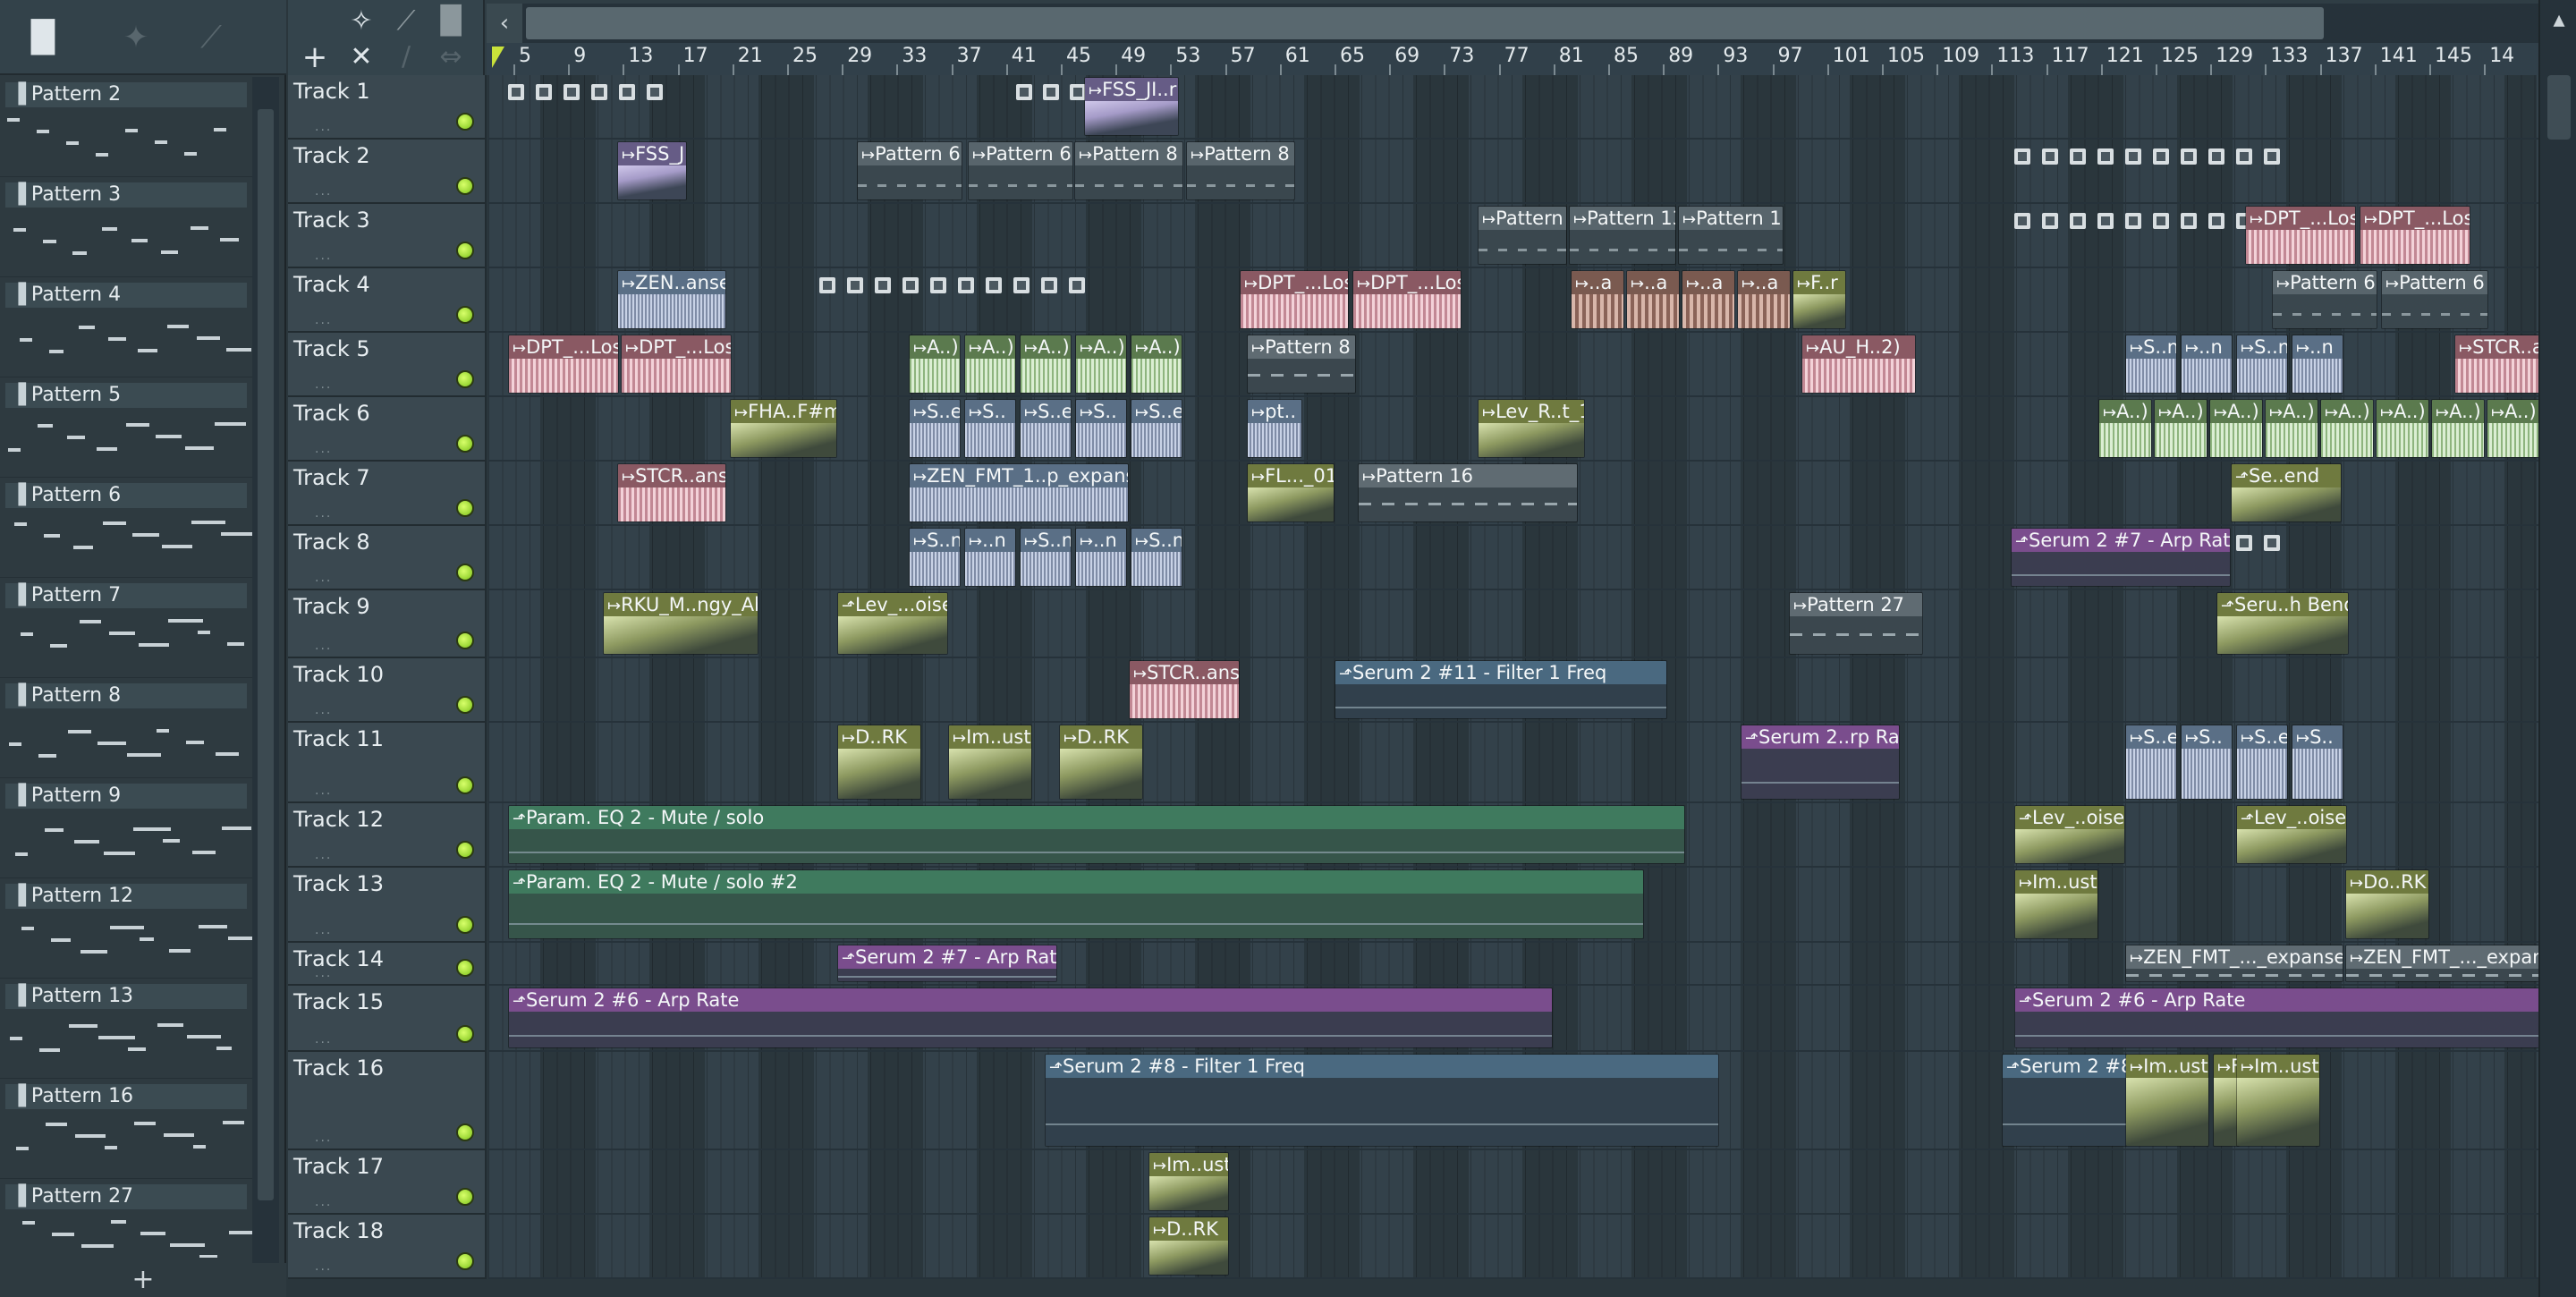  Describe the element at coordinates (1468, 493) in the screenshot. I see `playlist-clip: Pattern 16` at that location.